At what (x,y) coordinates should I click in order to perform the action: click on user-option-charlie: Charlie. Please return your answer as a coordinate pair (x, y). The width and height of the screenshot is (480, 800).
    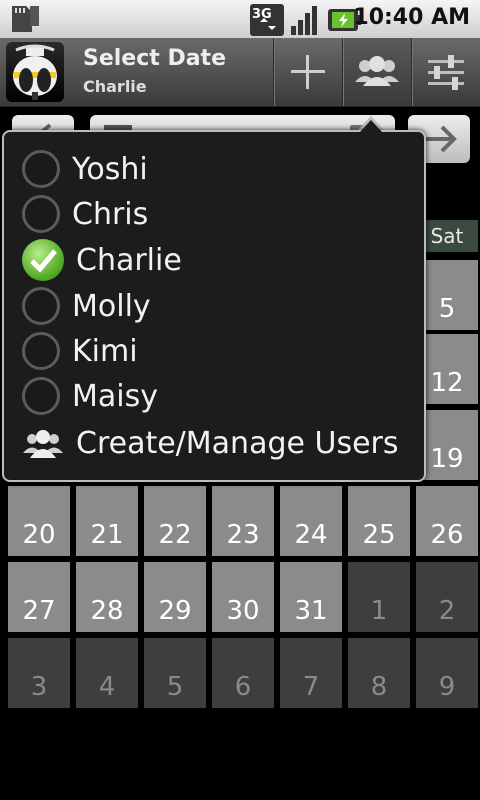
    Looking at the image, I should click on (219, 260).